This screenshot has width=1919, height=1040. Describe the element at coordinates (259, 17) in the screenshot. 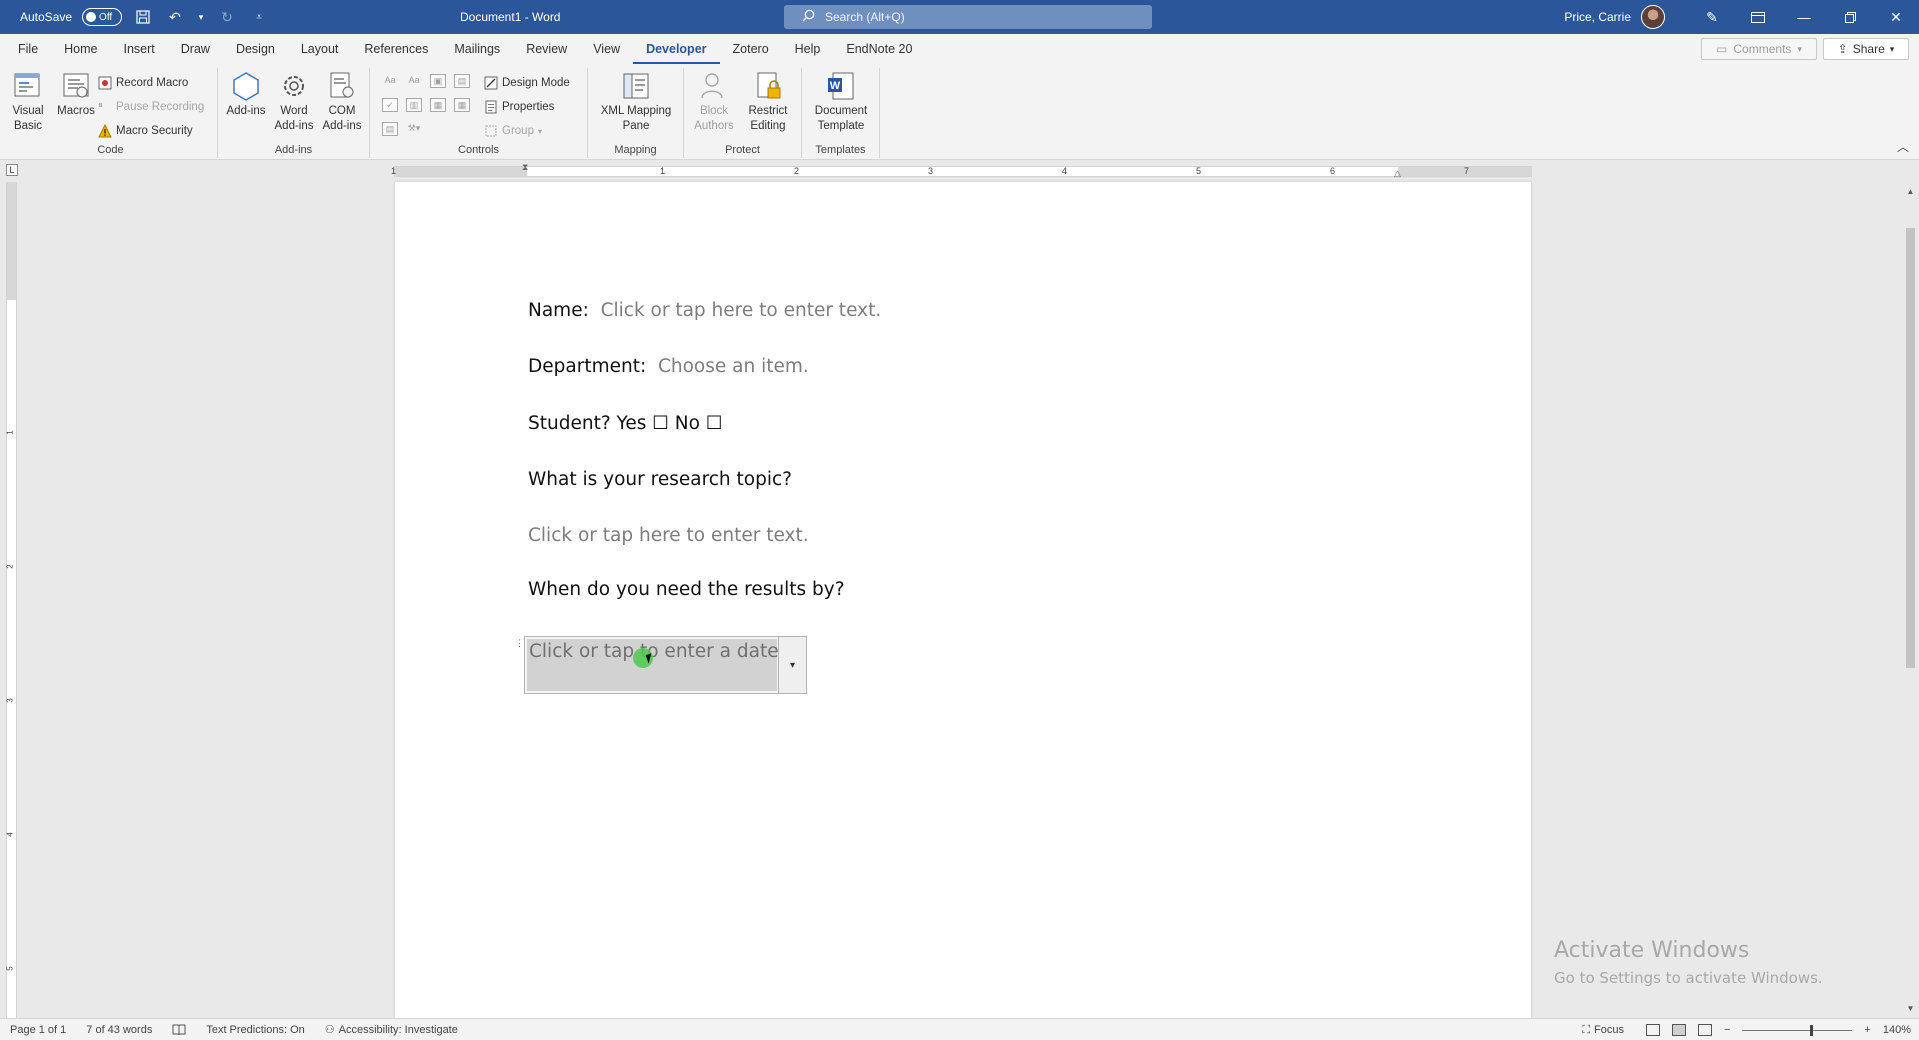

I see `customize-toolbar-icon: ⩡` at that location.